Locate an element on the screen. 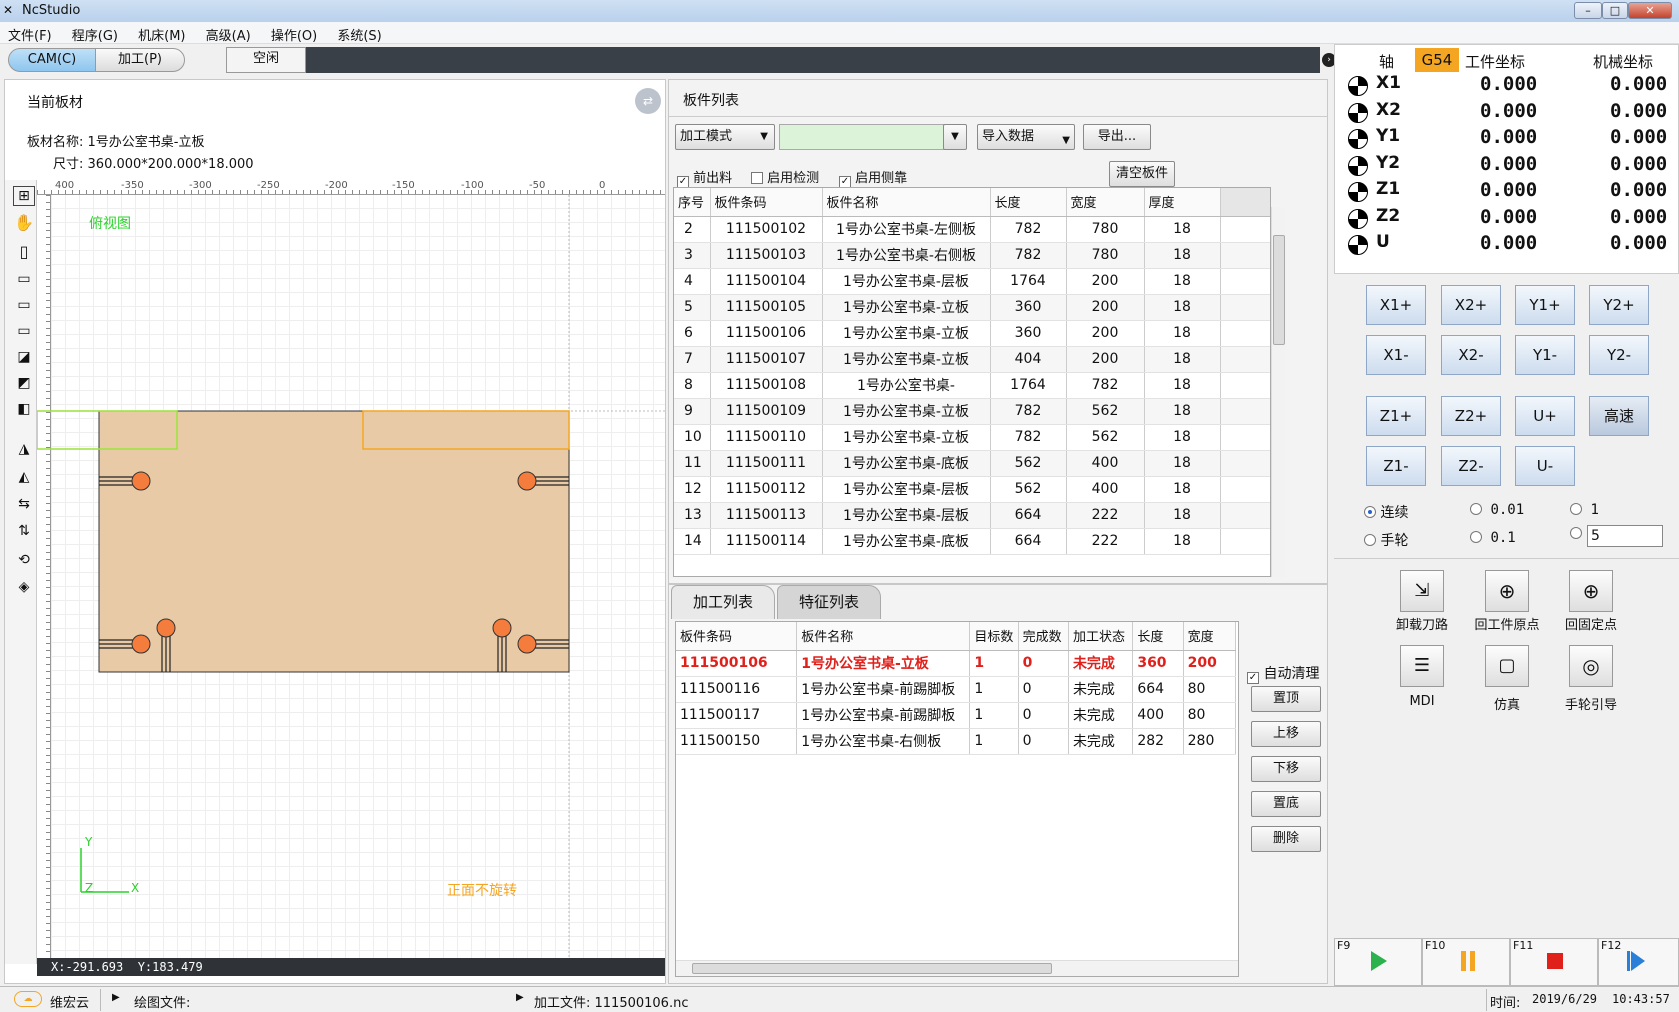 The image size is (1679, 1012). board-table-scrollbar is located at coordinates (1278, 392).